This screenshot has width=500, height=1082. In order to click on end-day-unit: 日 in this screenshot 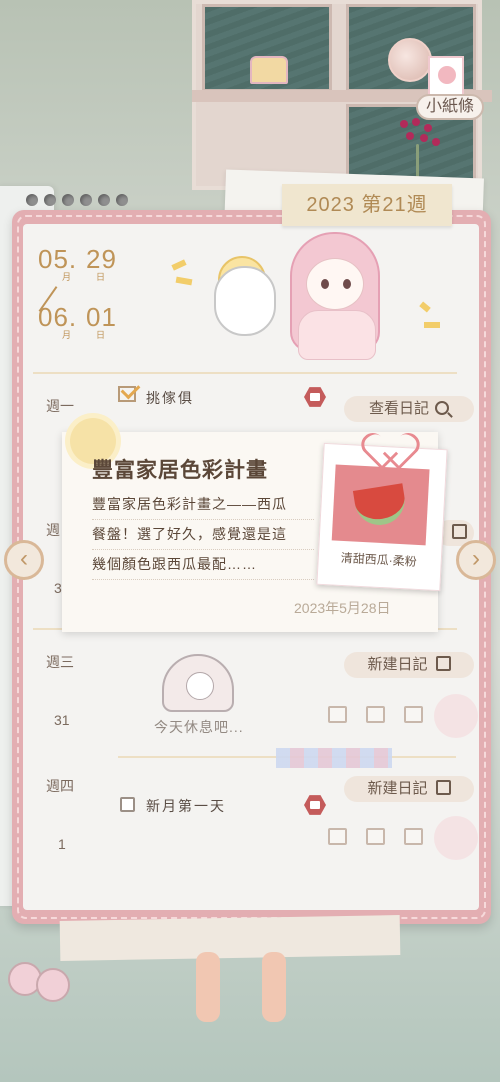, I will do `click(101, 335)`.